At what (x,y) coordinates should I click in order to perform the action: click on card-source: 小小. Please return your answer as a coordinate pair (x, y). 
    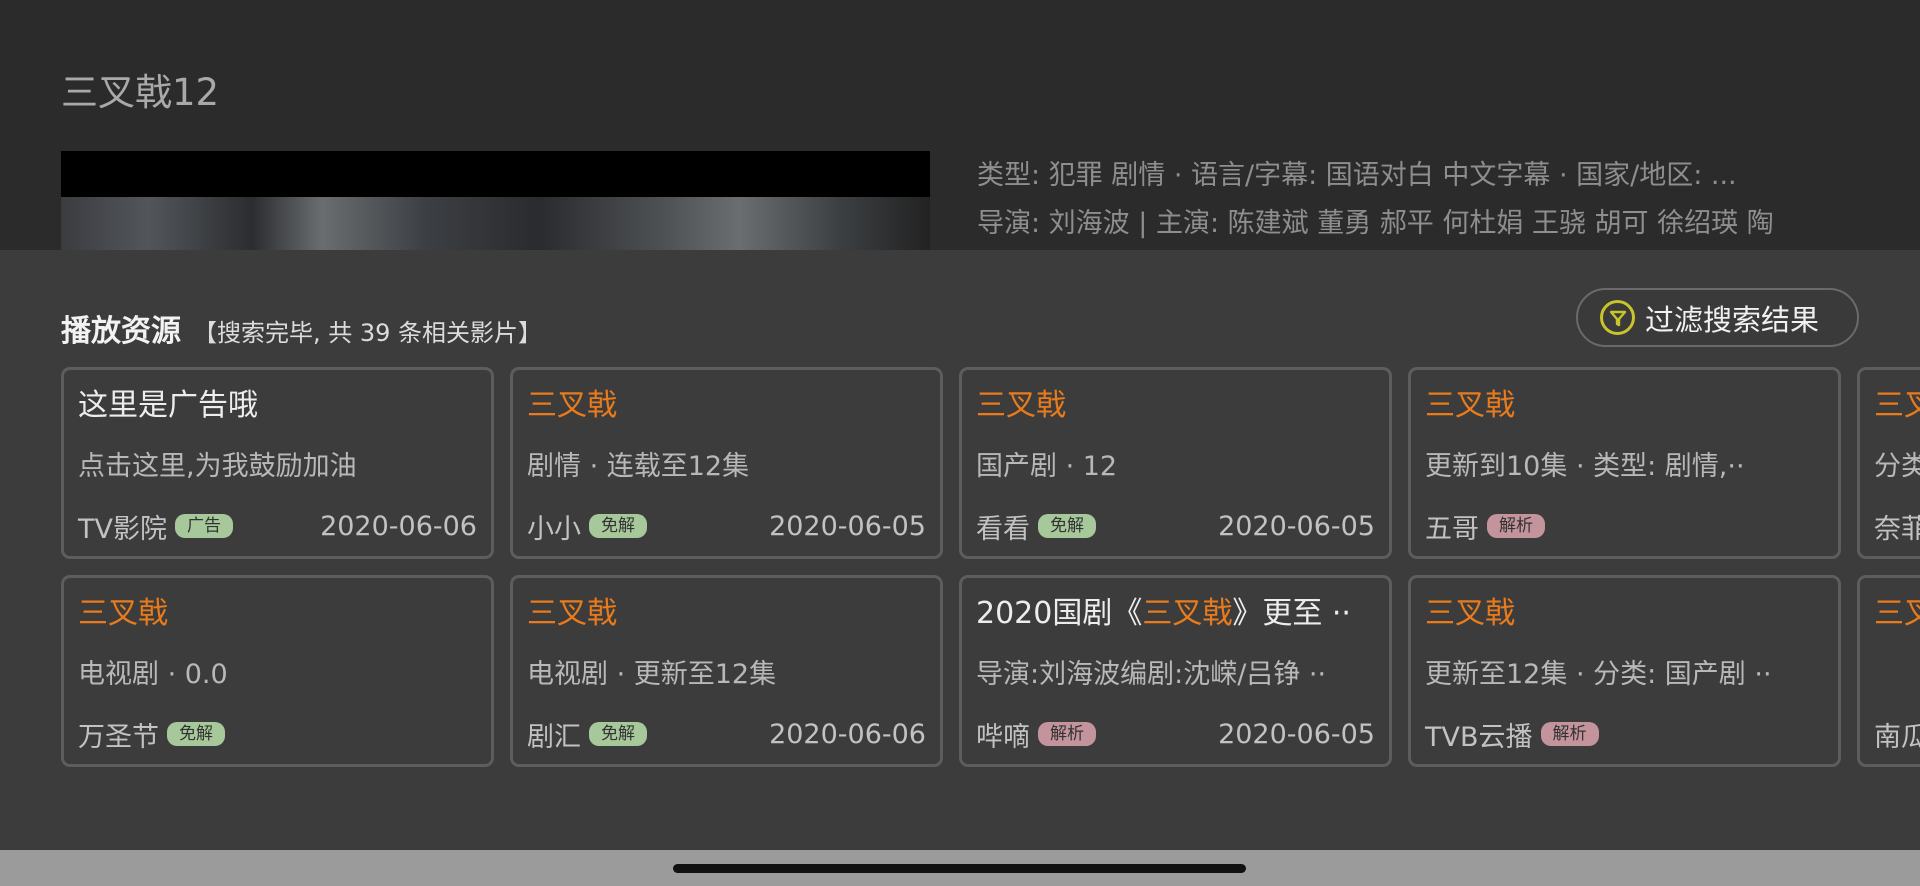
    Looking at the image, I should click on (554, 529).